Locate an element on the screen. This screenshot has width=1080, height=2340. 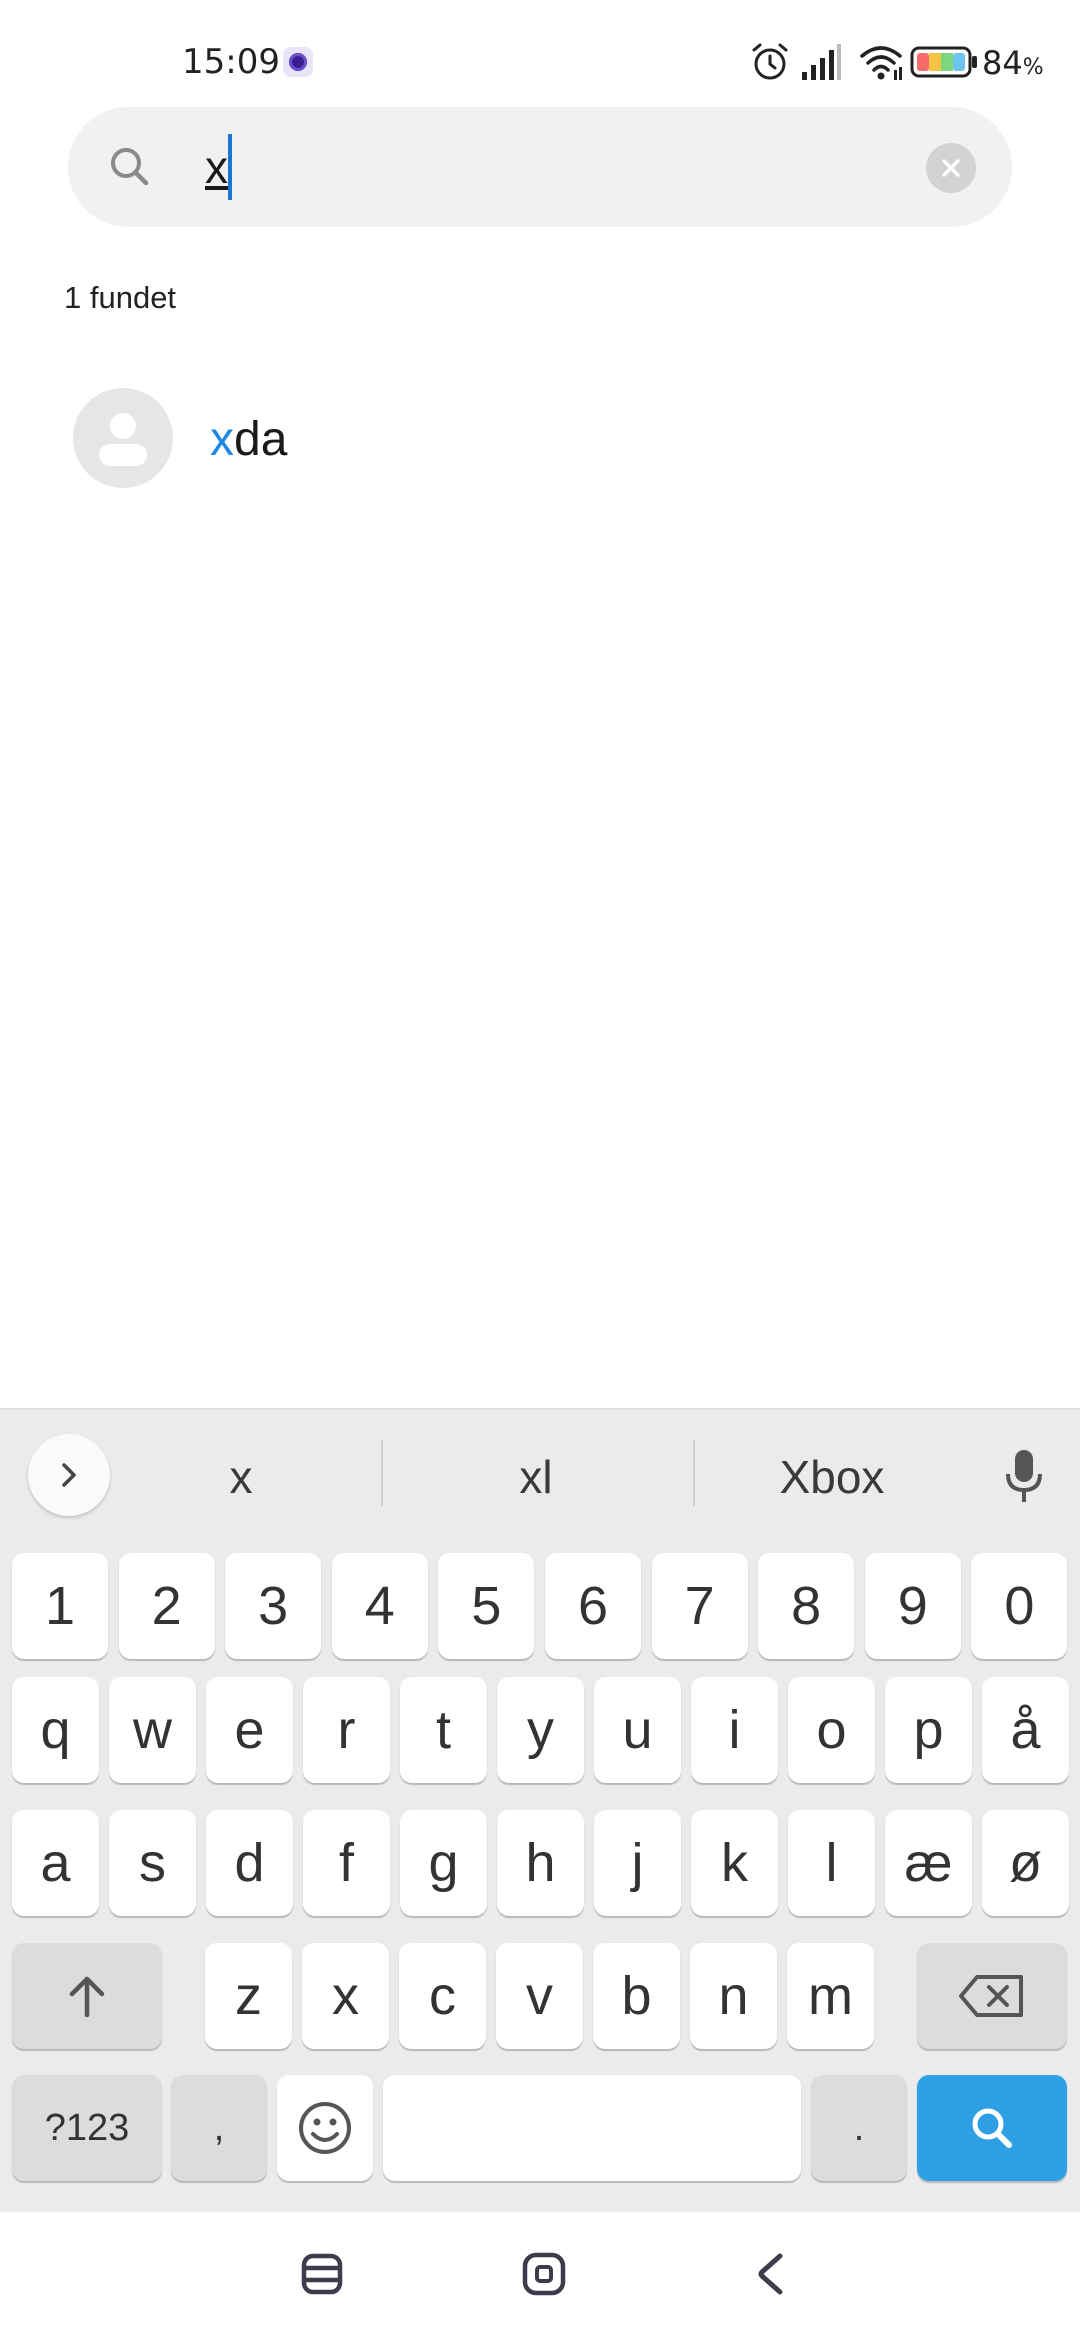
comma-key: , is located at coordinates (219, 2128).